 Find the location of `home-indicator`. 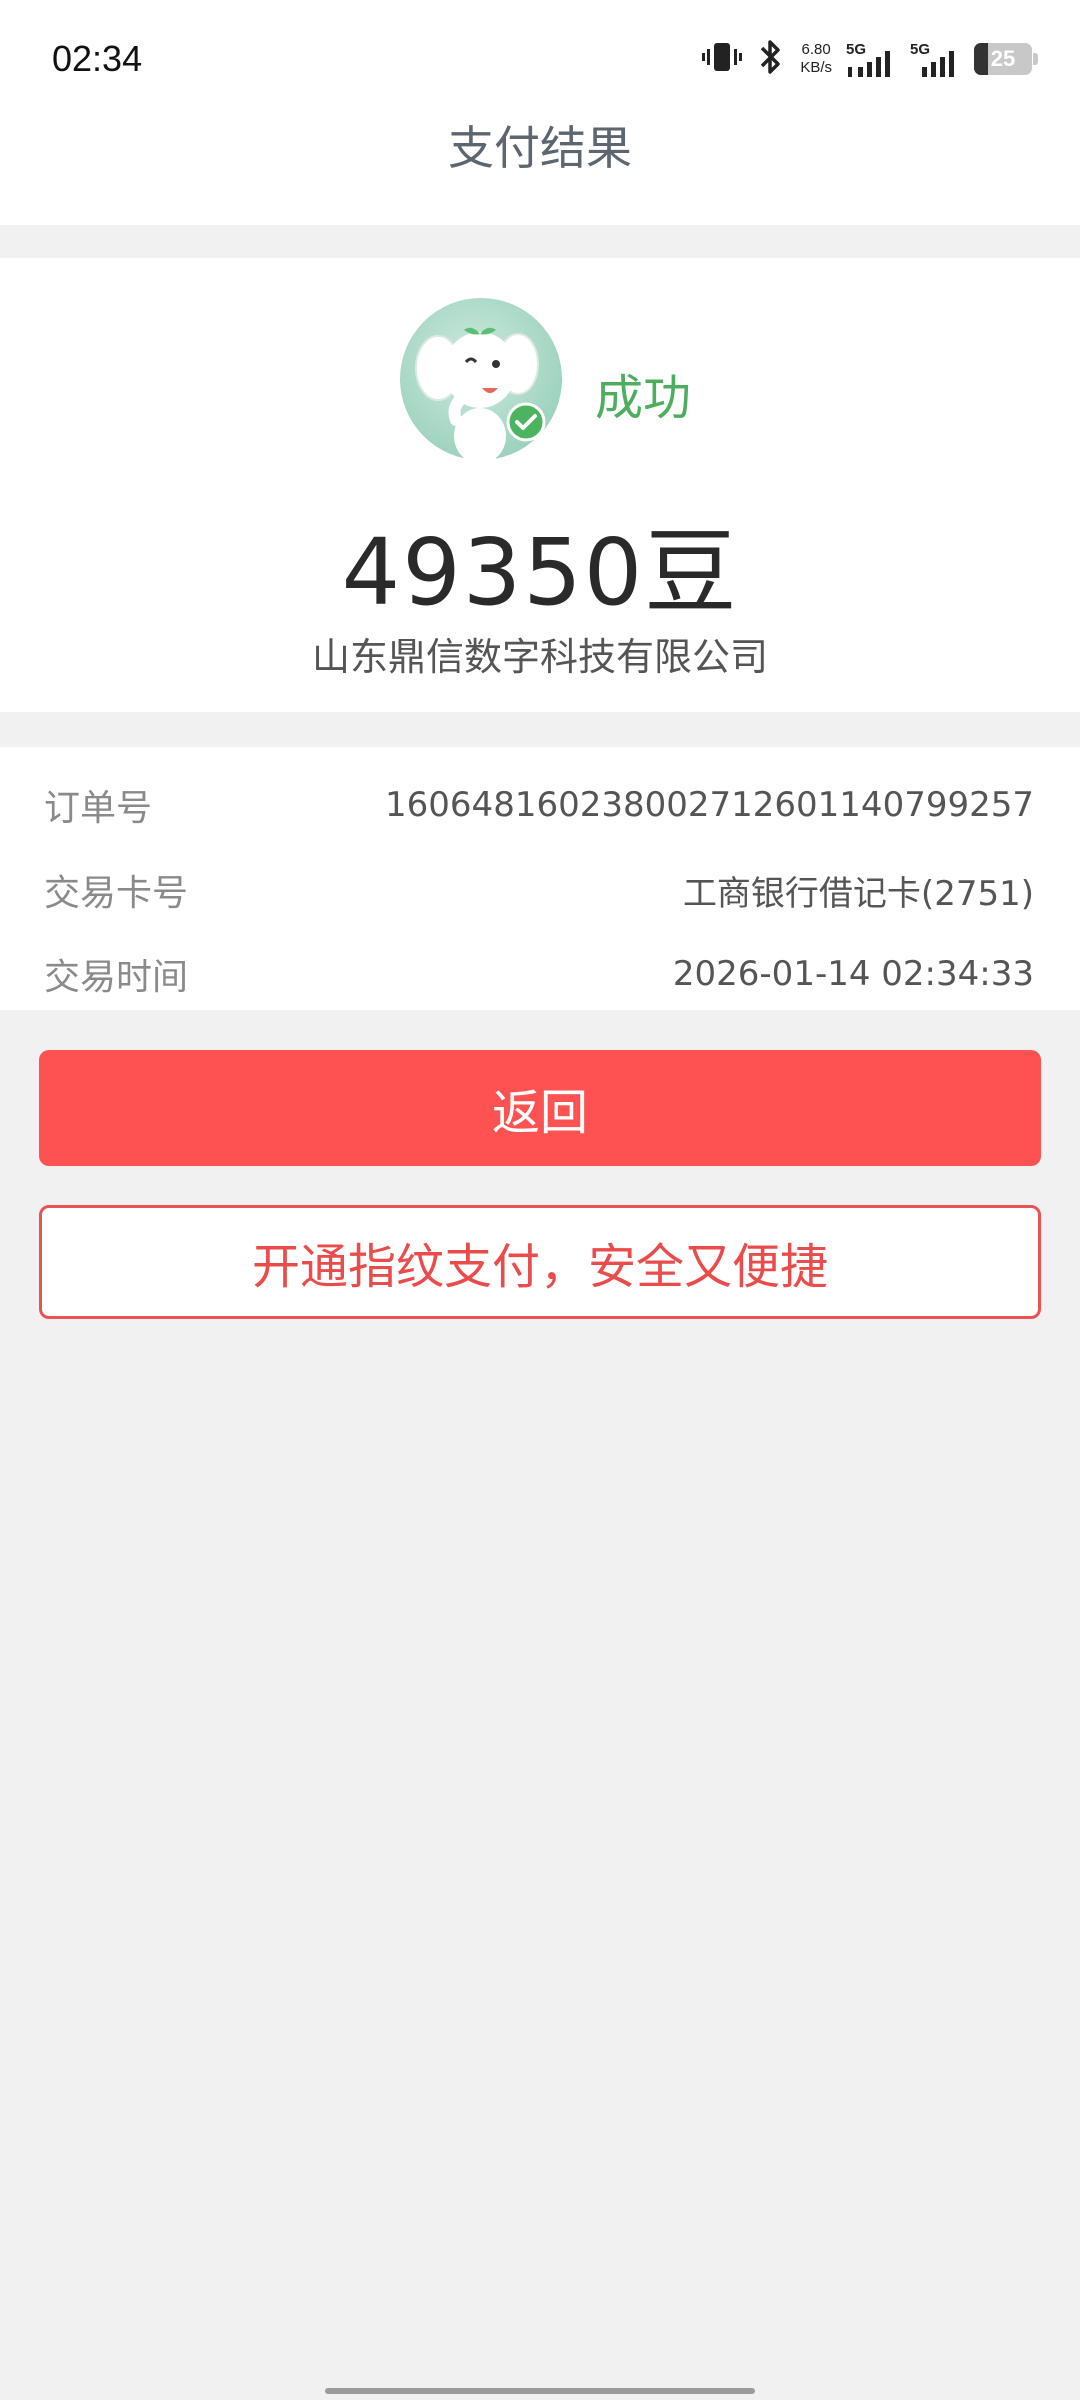

home-indicator is located at coordinates (540, 2391).